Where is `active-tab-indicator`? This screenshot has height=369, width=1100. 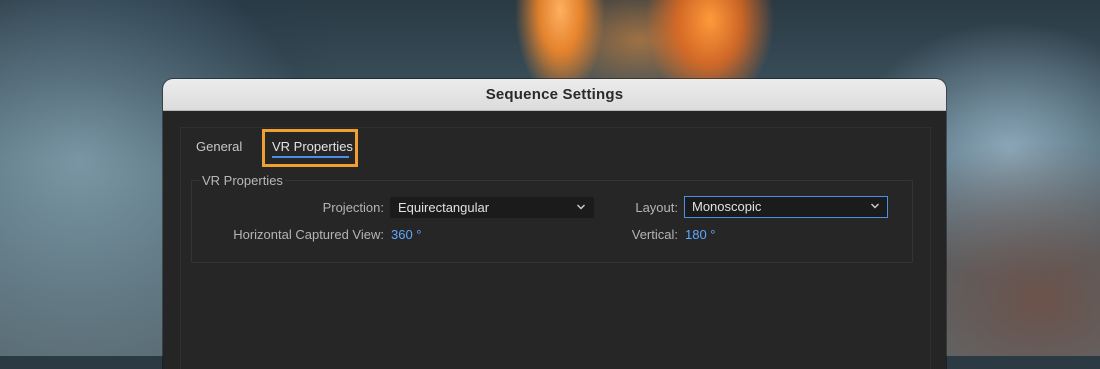
active-tab-indicator is located at coordinates (310, 157).